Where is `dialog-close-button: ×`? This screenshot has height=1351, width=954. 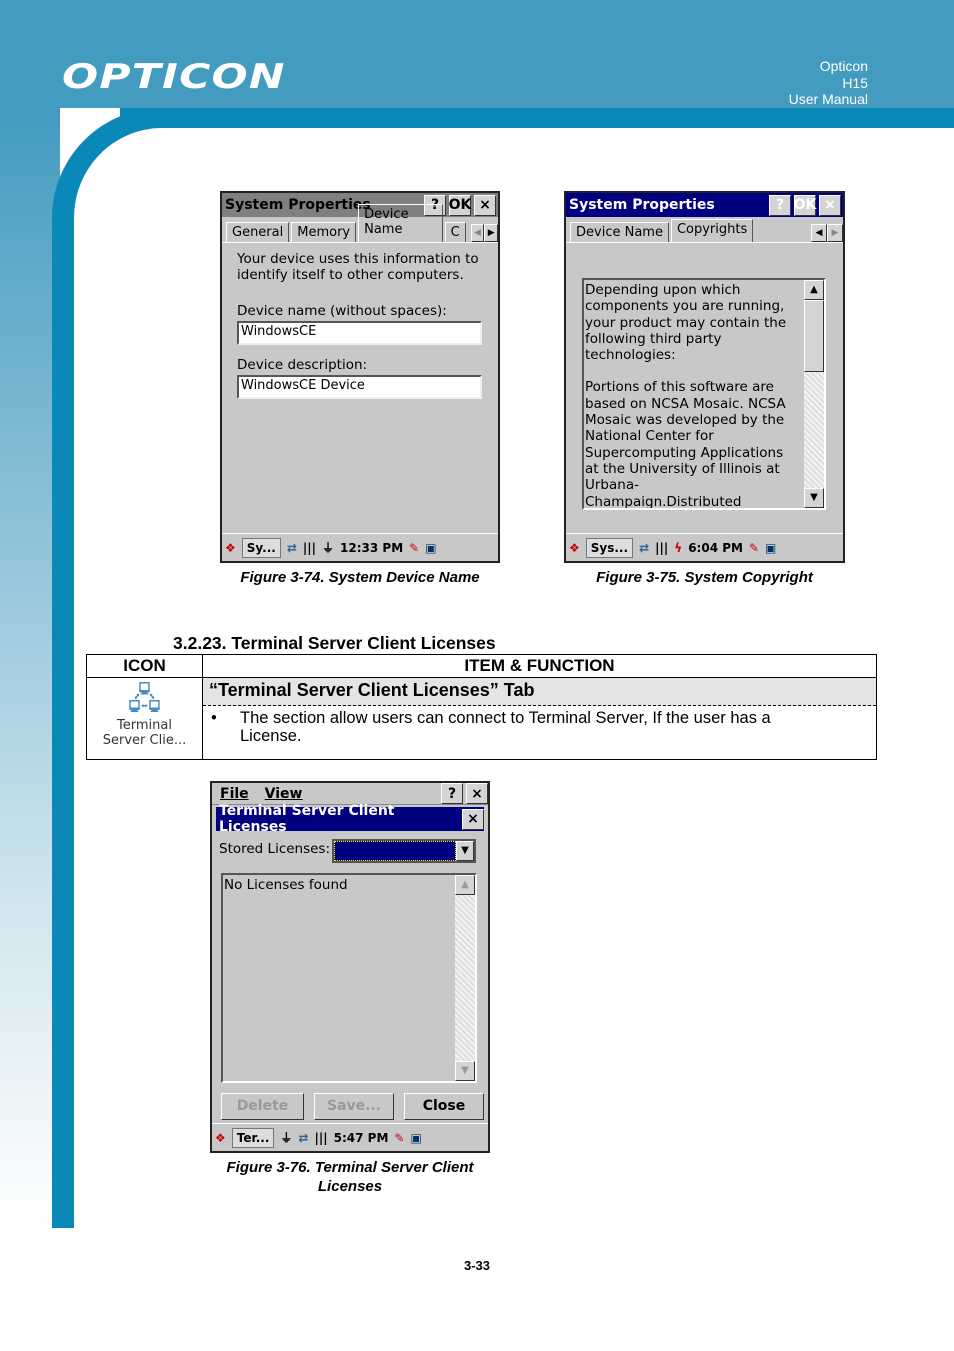 dialog-close-button: × is located at coordinates (473, 819).